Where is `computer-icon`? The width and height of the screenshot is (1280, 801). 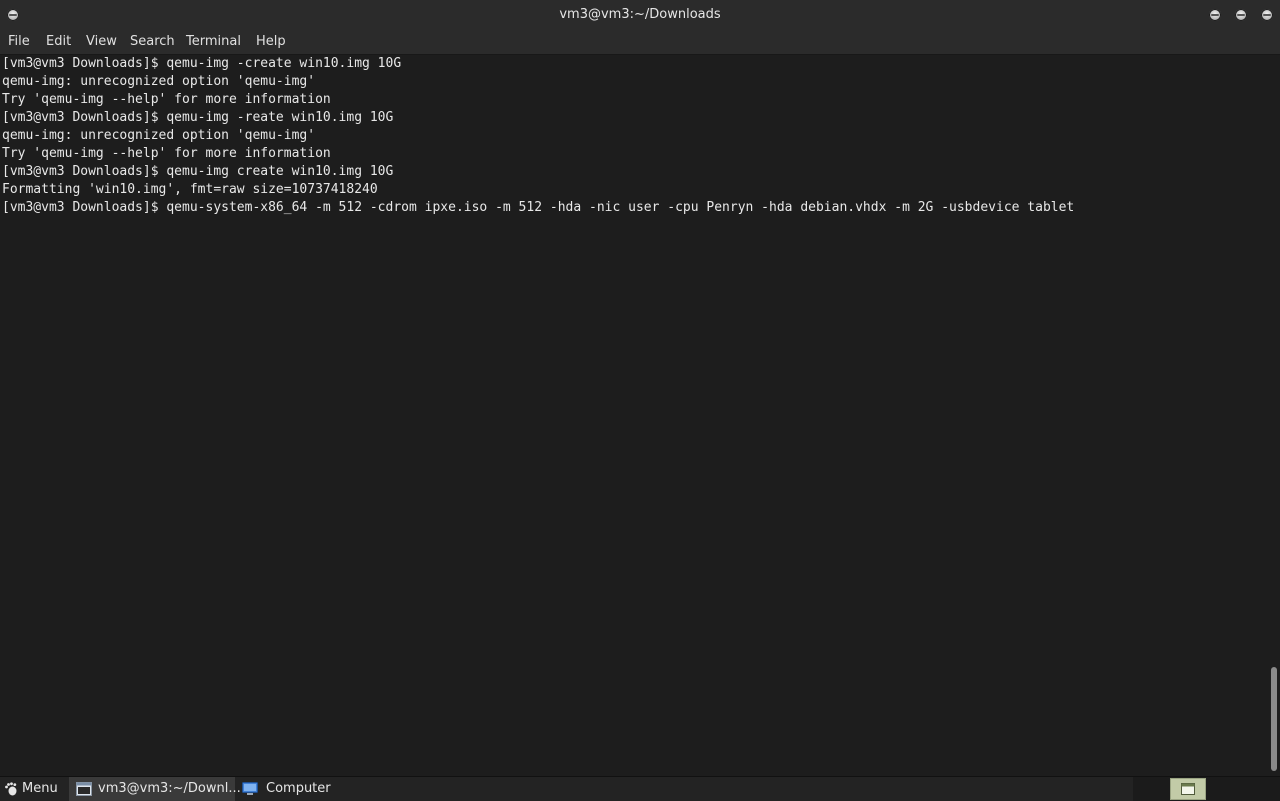
computer-icon is located at coordinates (250, 788).